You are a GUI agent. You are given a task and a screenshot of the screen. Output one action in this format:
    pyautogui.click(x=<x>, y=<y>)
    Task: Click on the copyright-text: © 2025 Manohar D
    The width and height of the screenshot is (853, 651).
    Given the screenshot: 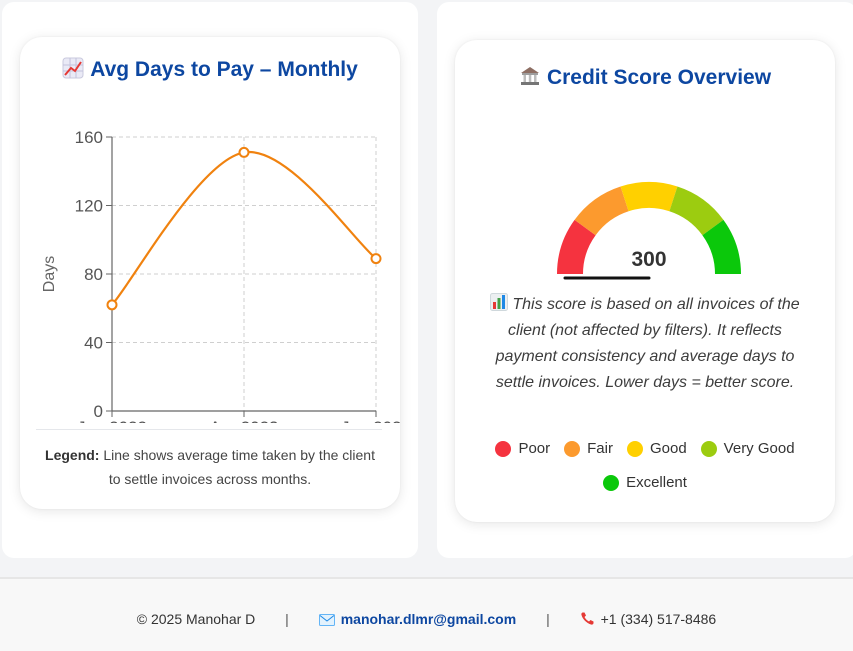 What is the action you would take?
    pyautogui.click(x=196, y=619)
    